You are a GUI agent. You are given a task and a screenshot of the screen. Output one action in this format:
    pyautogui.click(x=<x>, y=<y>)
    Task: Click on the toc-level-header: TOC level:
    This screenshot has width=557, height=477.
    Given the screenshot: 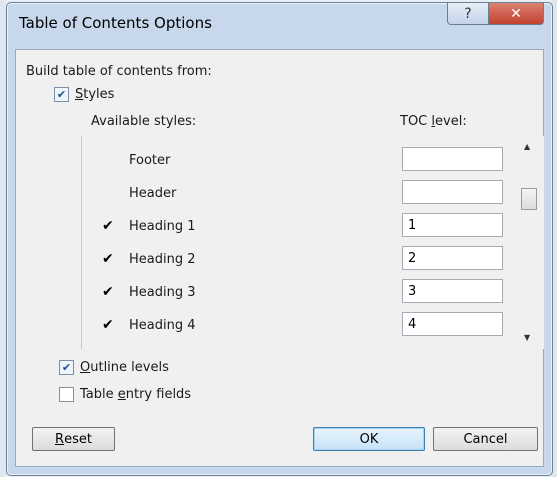 What is the action you would take?
    pyautogui.click(x=433, y=121)
    